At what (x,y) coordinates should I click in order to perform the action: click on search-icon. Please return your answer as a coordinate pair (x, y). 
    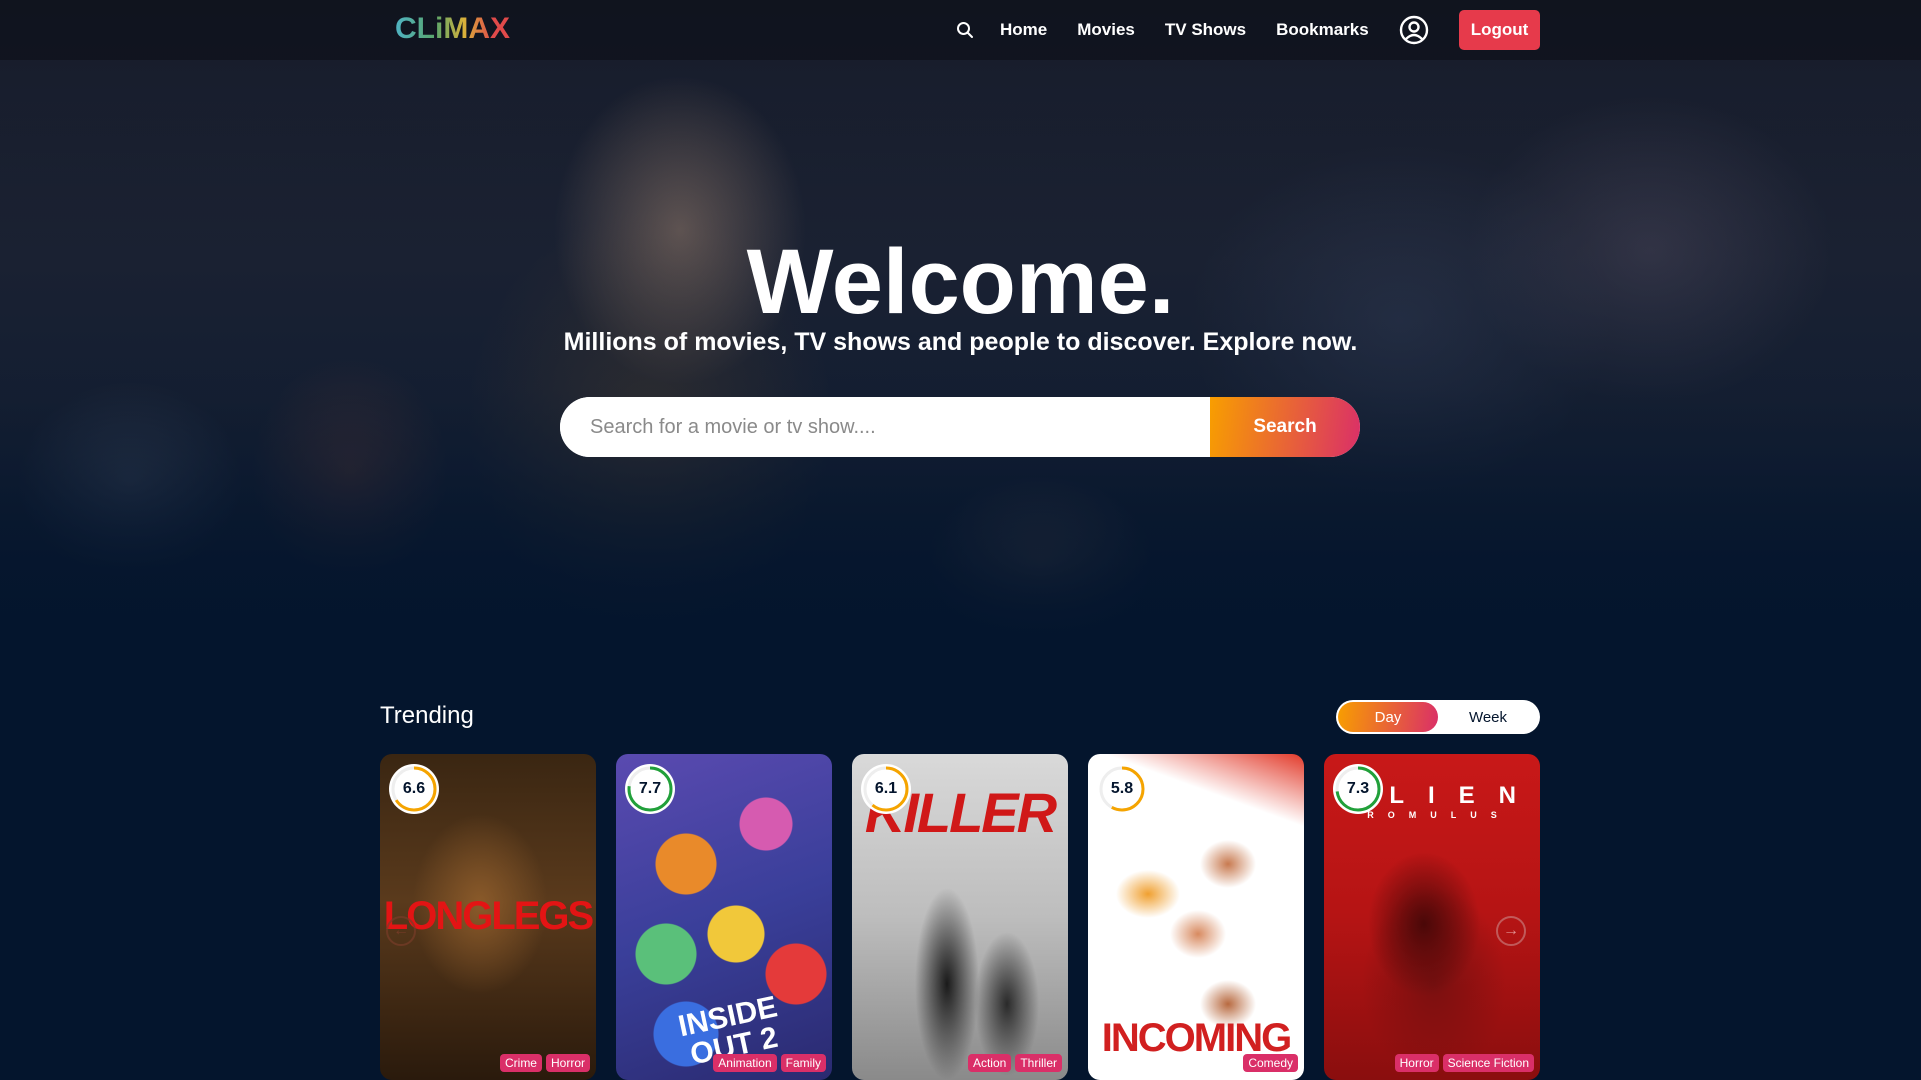
    Looking at the image, I should click on (965, 30).